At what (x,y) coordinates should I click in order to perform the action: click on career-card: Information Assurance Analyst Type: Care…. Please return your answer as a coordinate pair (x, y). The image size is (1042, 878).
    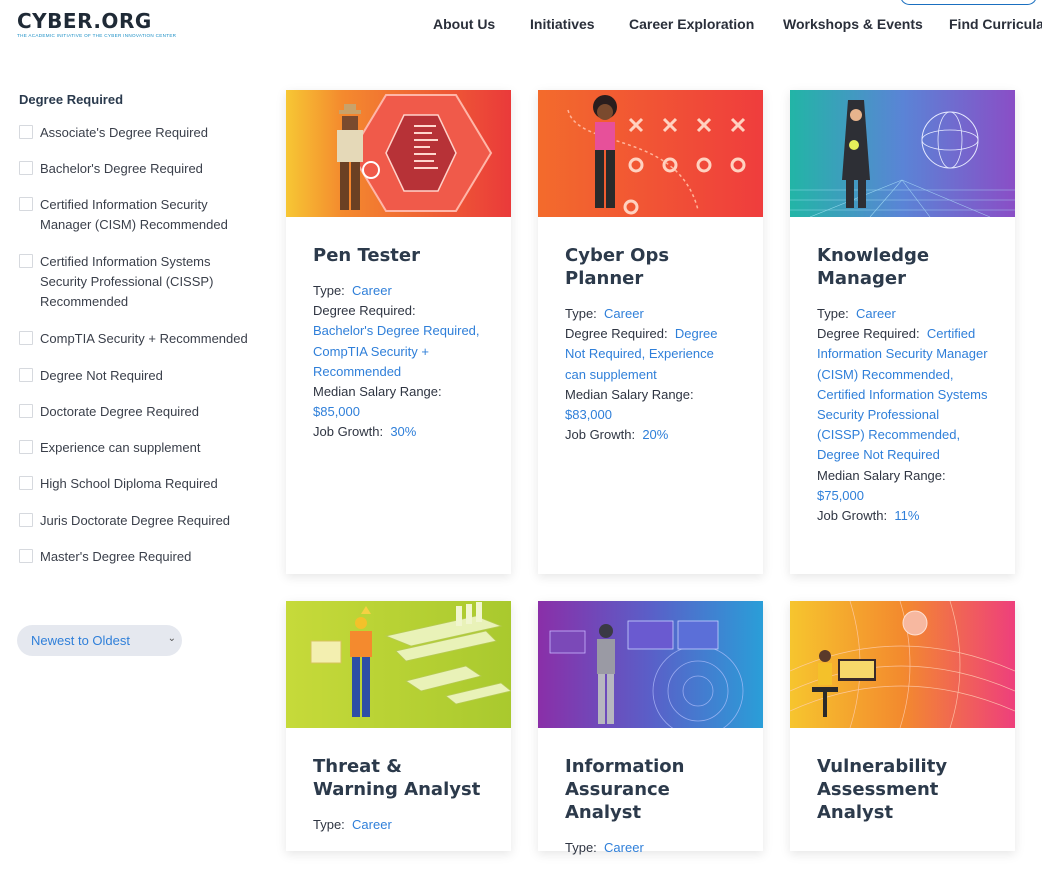
    Looking at the image, I should click on (650, 728).